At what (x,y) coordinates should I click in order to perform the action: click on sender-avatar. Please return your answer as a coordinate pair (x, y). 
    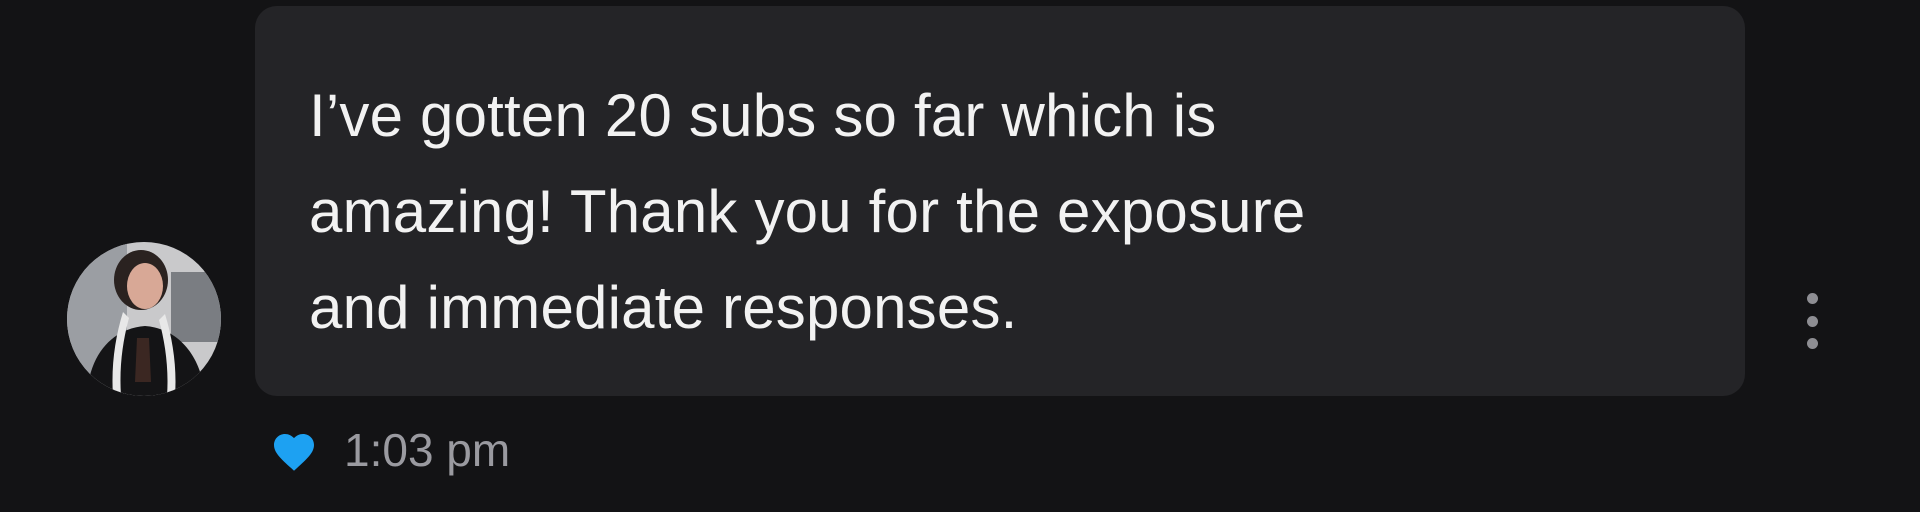
    Looking at the image, I should click on (144, 319).